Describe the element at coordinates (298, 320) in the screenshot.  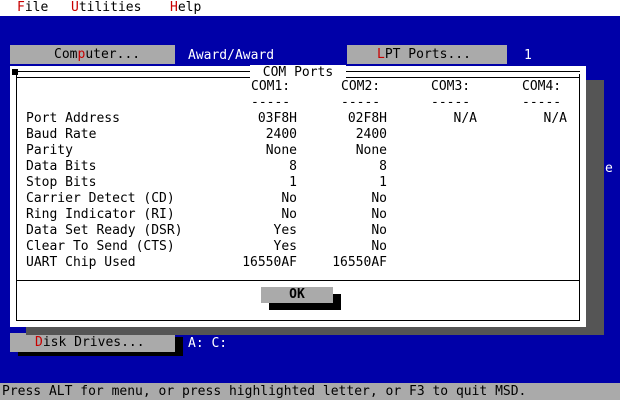
I see `dialog-frame-bottom` at that location.